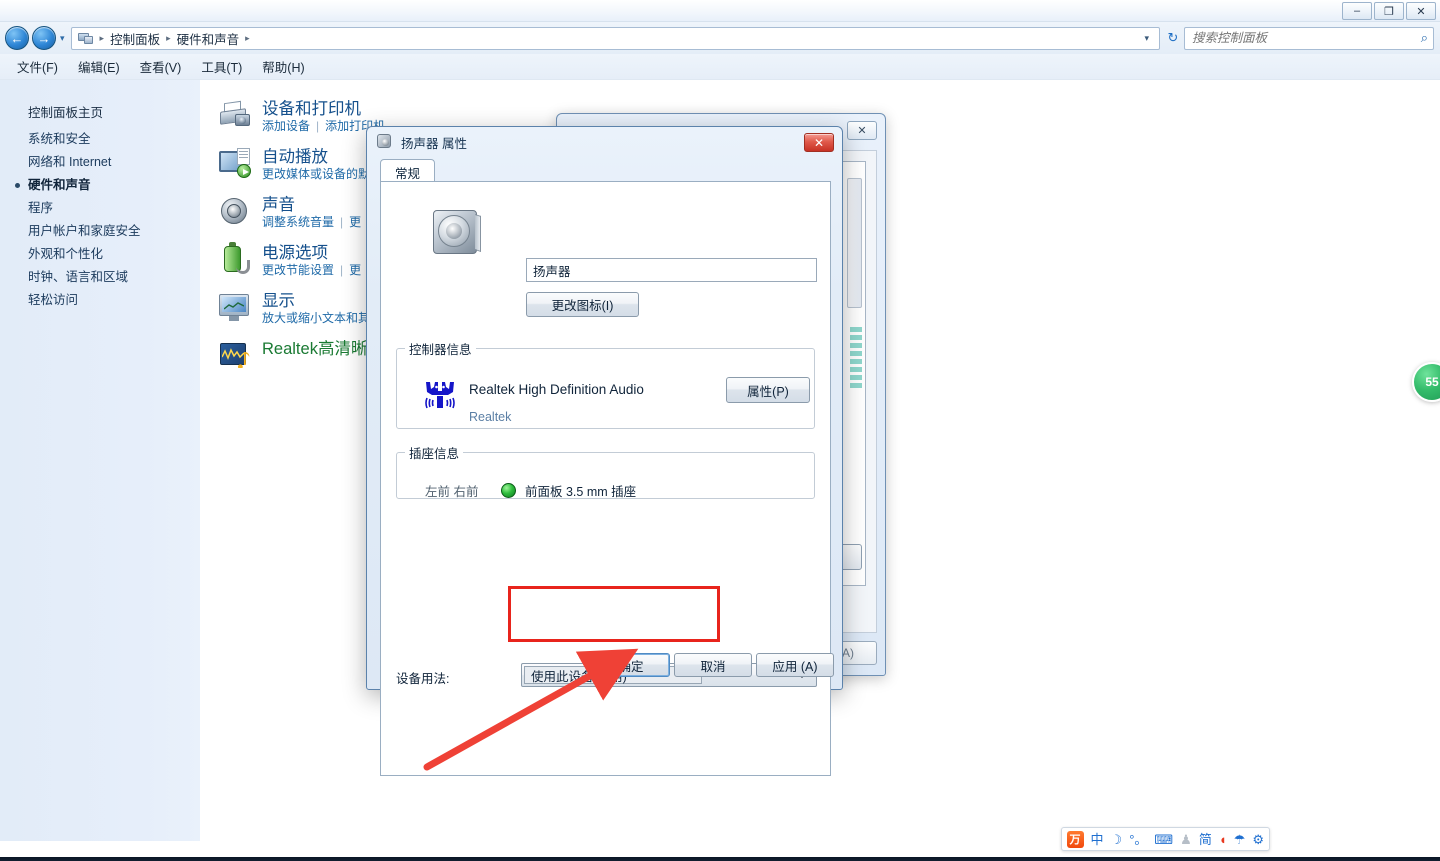  I want to click on ime-punctuation-icon: °。, so click(1138, 839).